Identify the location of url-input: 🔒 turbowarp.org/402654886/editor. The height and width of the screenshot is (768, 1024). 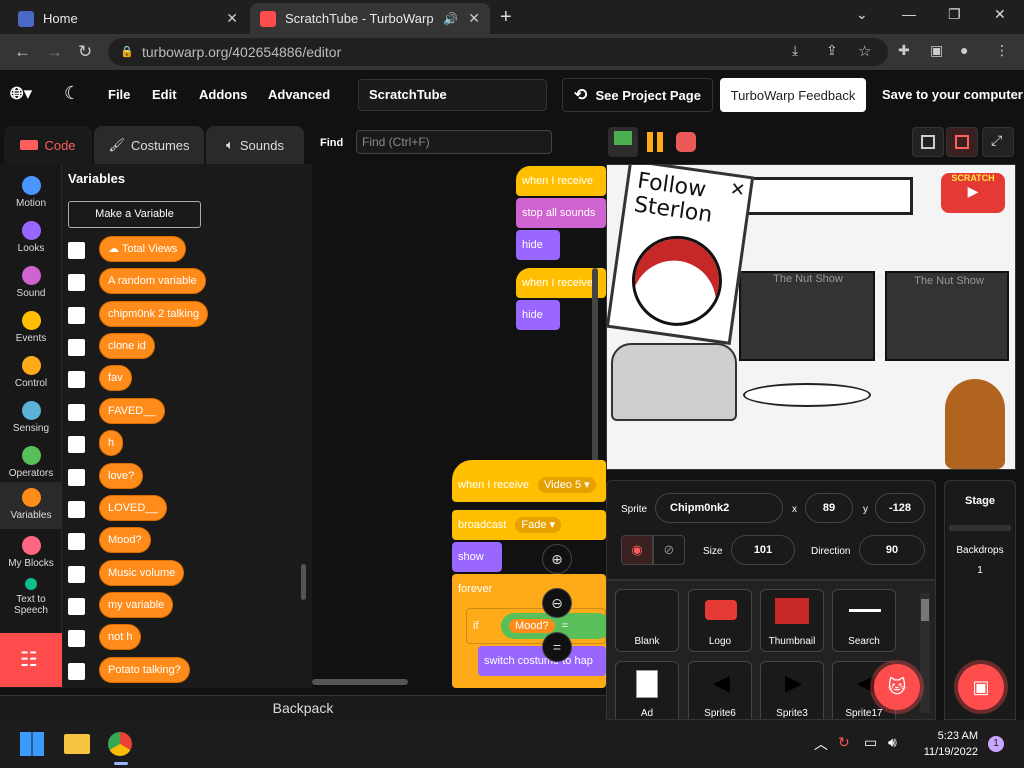
(498, 52).